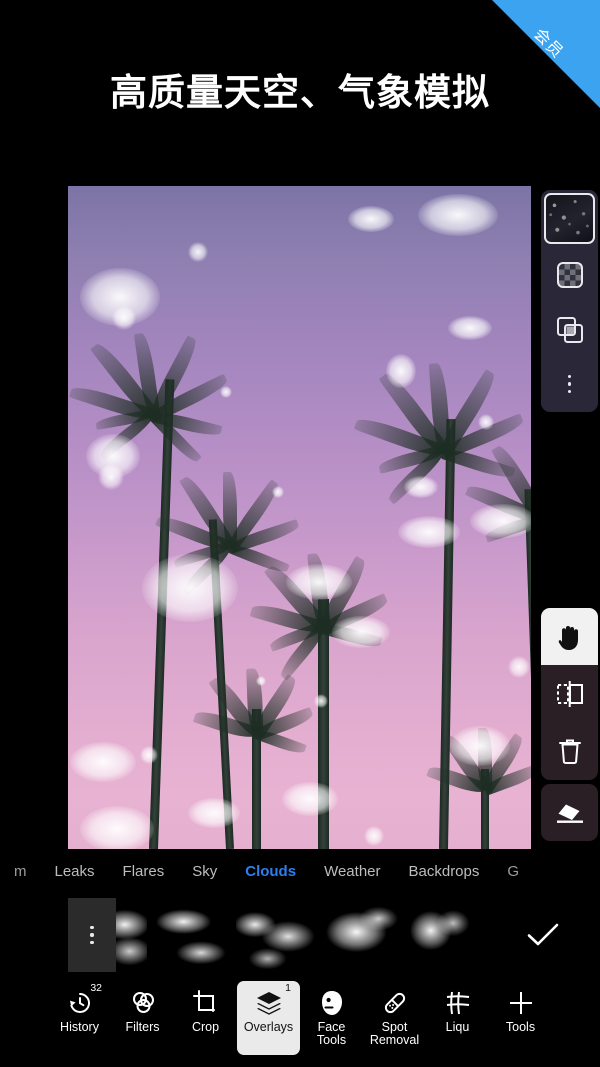  Describe the element at coordinates (80, 1003) in the screenshot. I see `history-icon` at that location.